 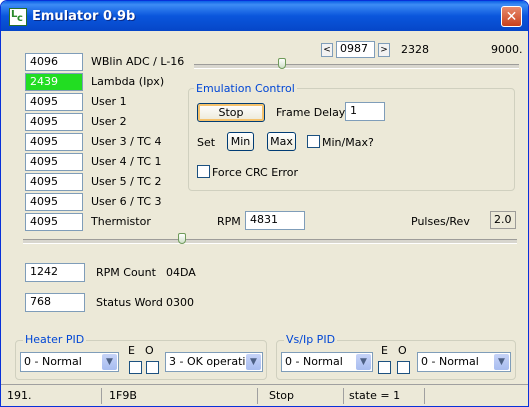 I want to click on channel-value-user2: 4095, so click(x=54, y=122).